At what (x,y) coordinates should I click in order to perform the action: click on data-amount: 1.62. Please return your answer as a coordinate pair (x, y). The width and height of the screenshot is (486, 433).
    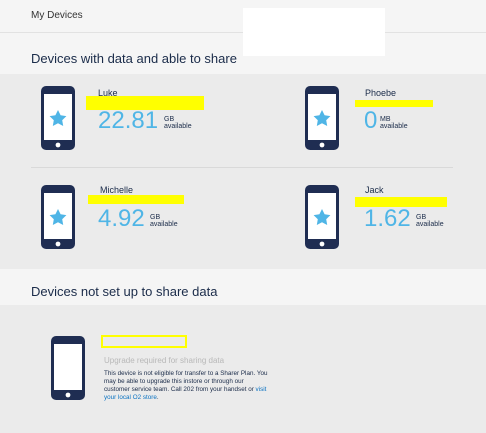
    Looking at the image, I should click on (387, 218).